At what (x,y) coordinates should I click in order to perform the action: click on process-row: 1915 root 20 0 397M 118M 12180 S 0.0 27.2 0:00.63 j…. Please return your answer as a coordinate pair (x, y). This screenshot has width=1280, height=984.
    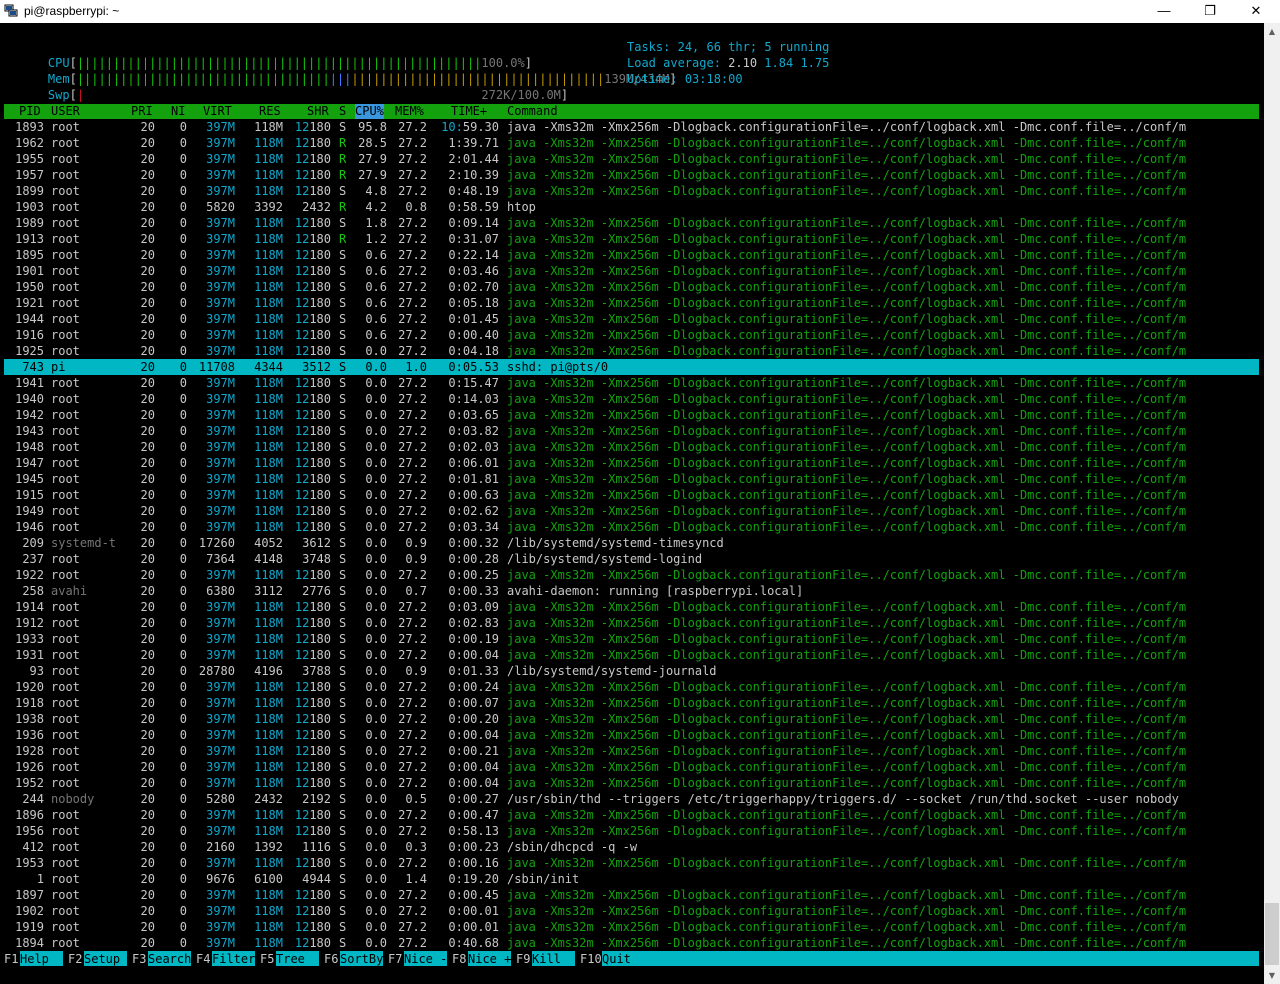
    Looking at the image, I should click on (631, 495).